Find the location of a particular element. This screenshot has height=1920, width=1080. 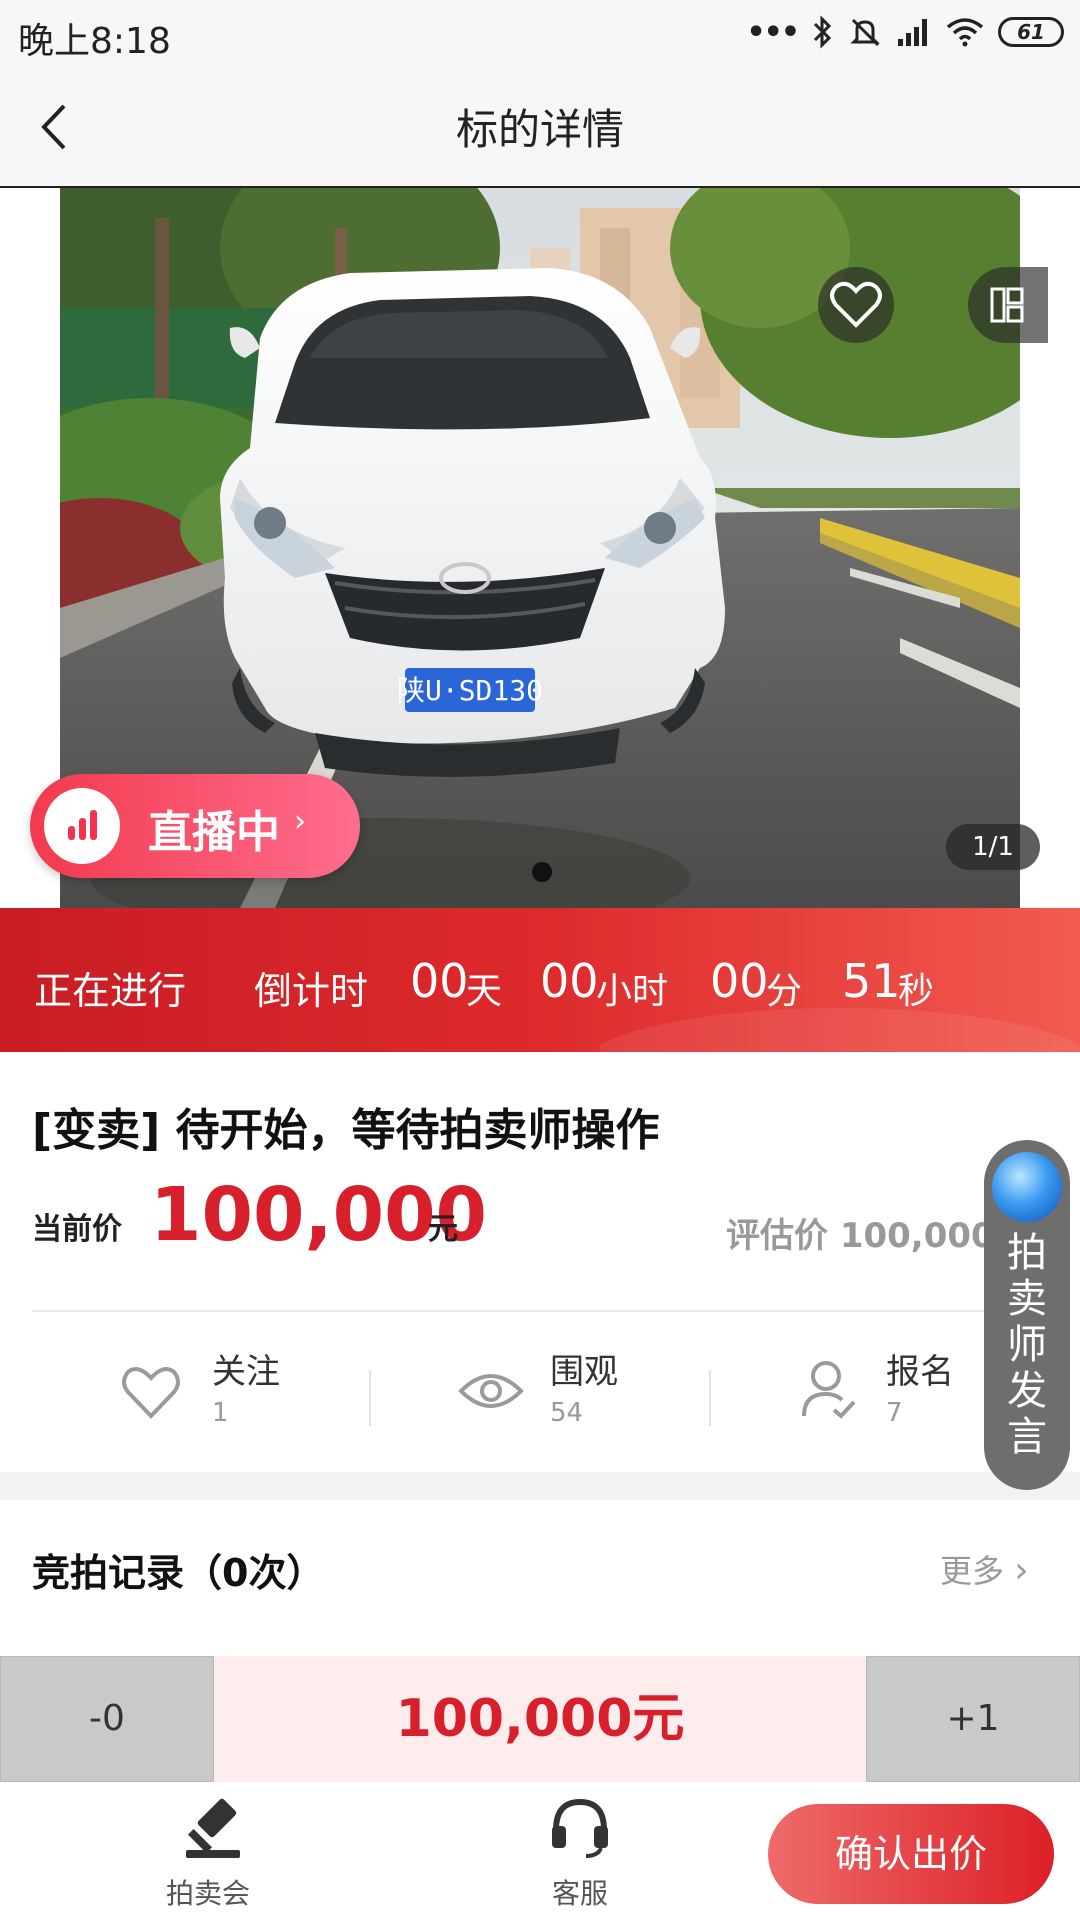

stat-views: 围观 54 is located at coordinates (558, 1394).